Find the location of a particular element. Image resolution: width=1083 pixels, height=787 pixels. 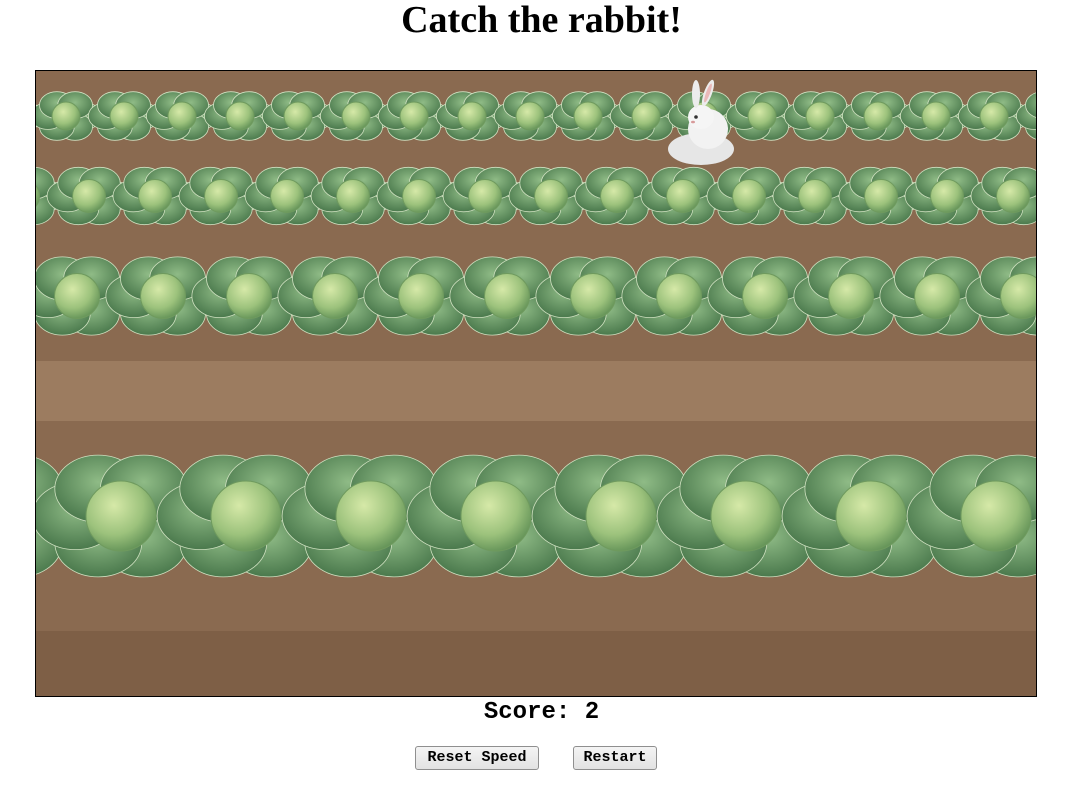

game-title: Catch the rabbit! is located at coordinates (541, 20).